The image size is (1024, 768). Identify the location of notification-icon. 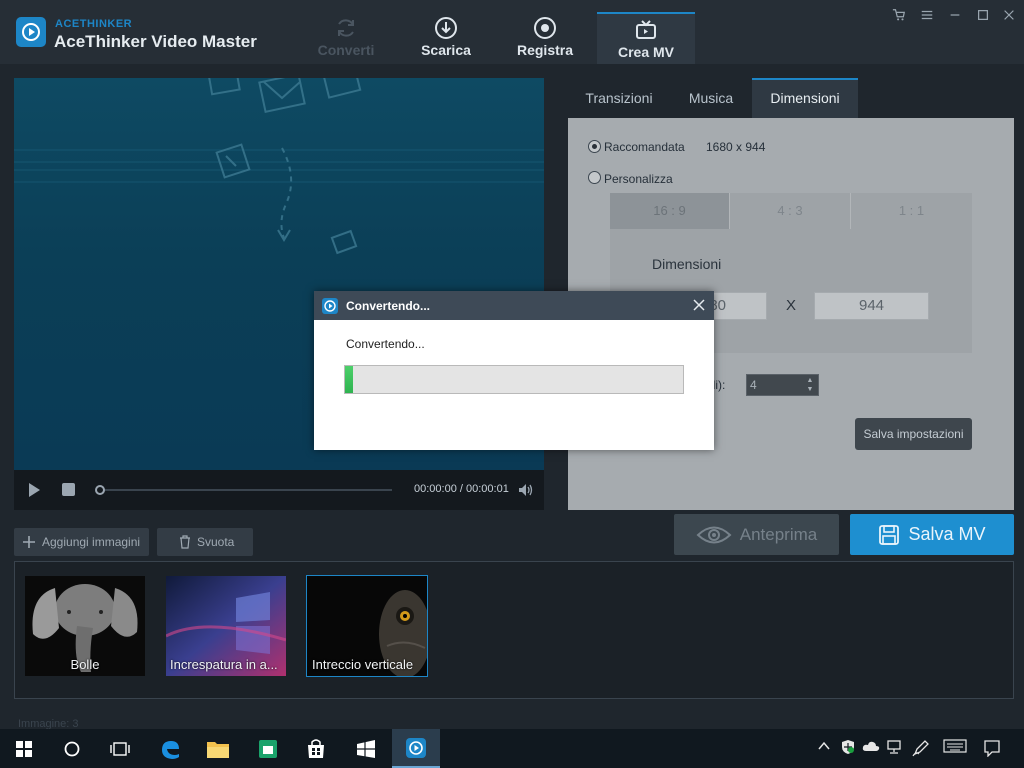
(992, 749).